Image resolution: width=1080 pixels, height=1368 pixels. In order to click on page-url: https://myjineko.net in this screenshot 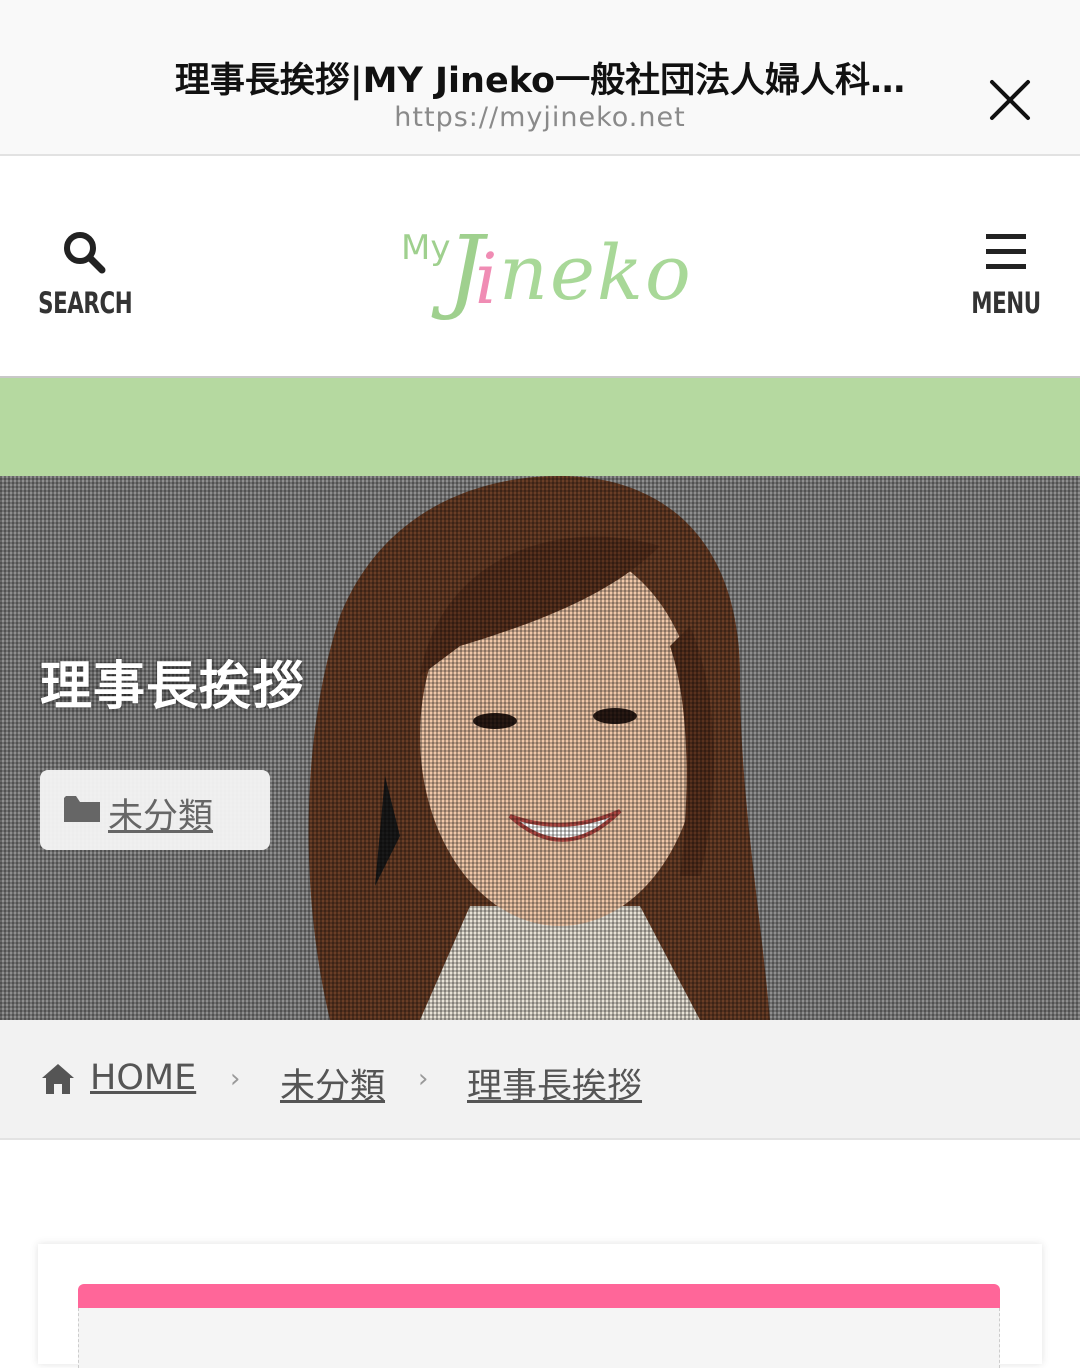, I will do `click(540, 117)`.